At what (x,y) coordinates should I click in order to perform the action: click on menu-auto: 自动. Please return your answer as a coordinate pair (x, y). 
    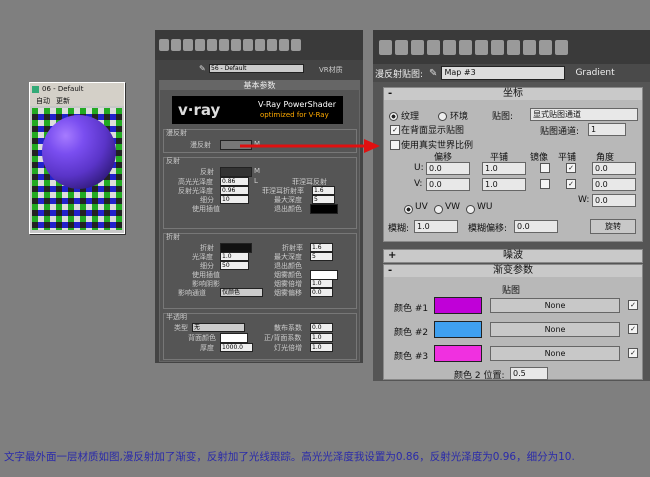
    Looking at the image, I should click on (43, 101).